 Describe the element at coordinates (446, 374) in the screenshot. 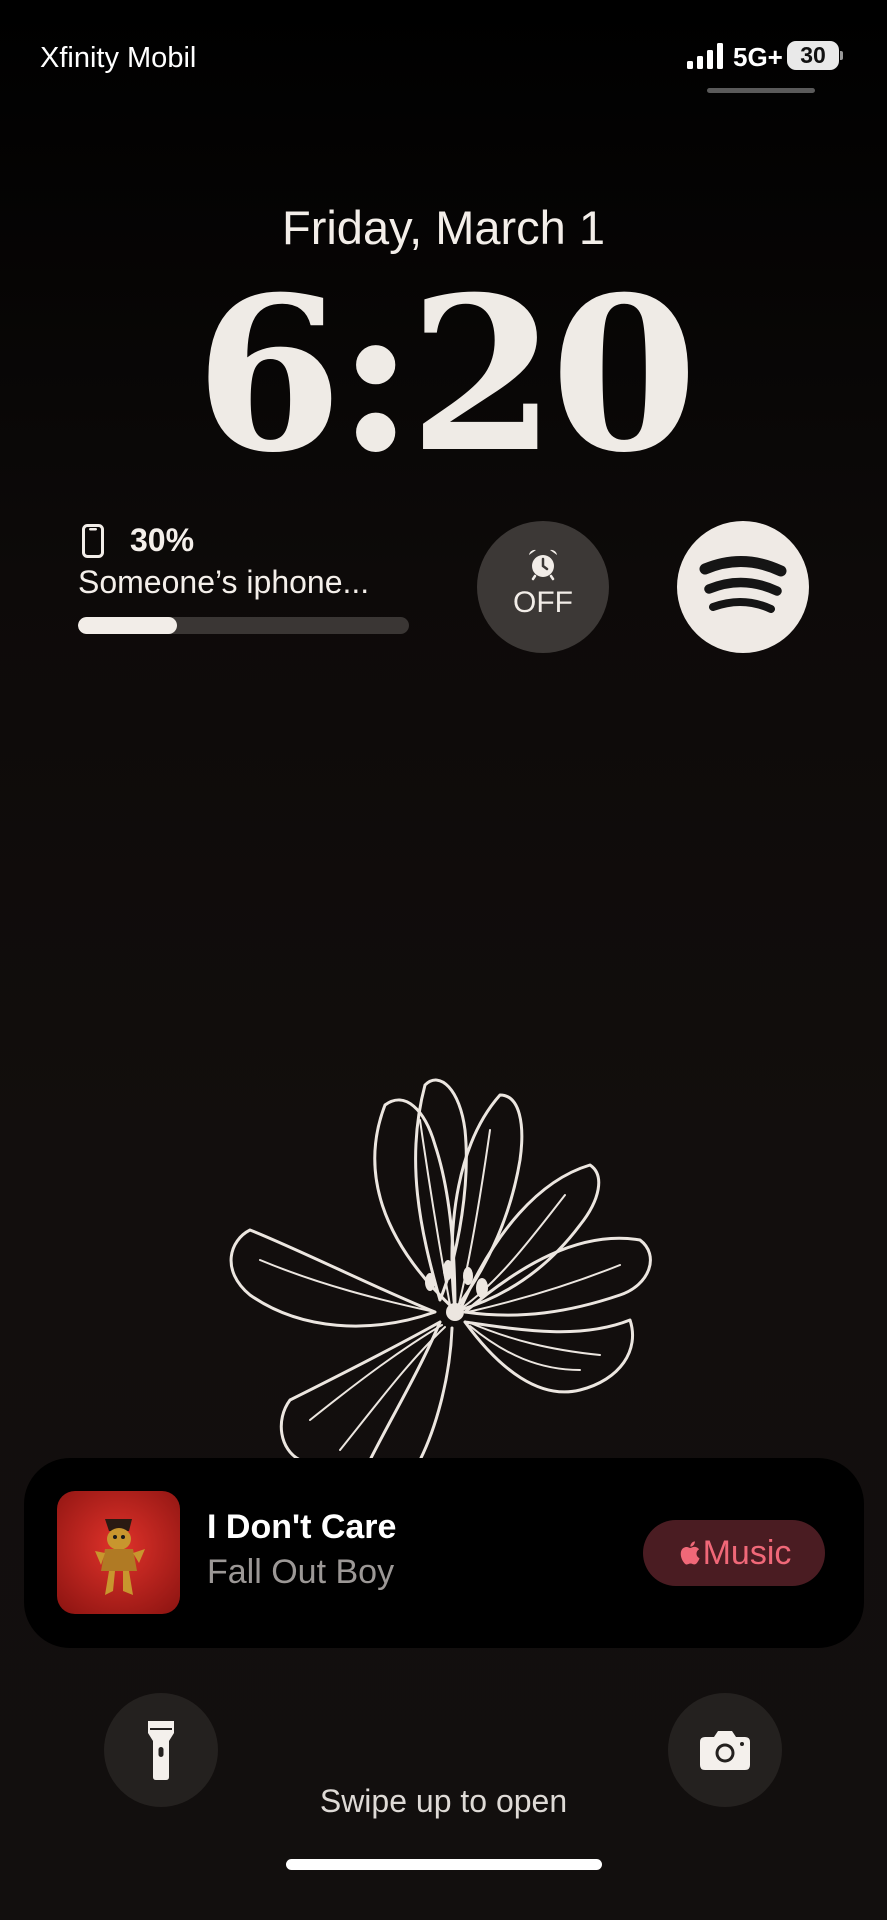

I see `lock-screen-time: 6:20` at that location.